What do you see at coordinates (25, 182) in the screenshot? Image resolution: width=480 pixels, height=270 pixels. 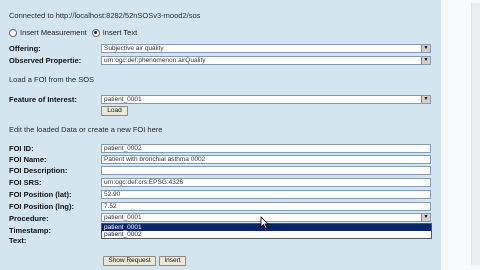 I see `foi-srs-label: FOI SRS:` at bounding box center [25, 182].